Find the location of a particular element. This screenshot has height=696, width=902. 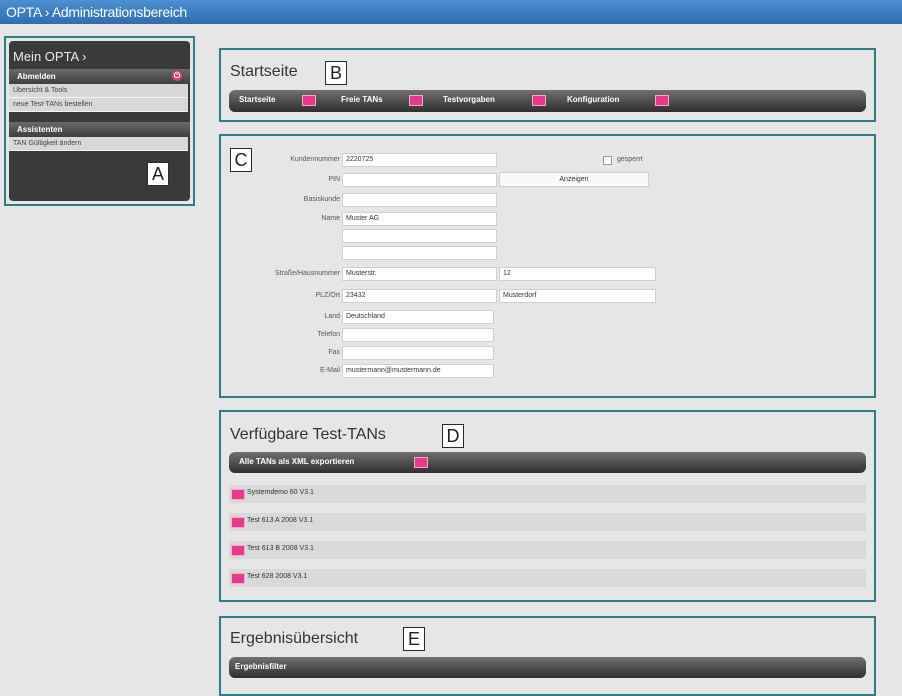

tan-list-item: Systemdemo 60 V3.1 is located at coordinates (547, 494).